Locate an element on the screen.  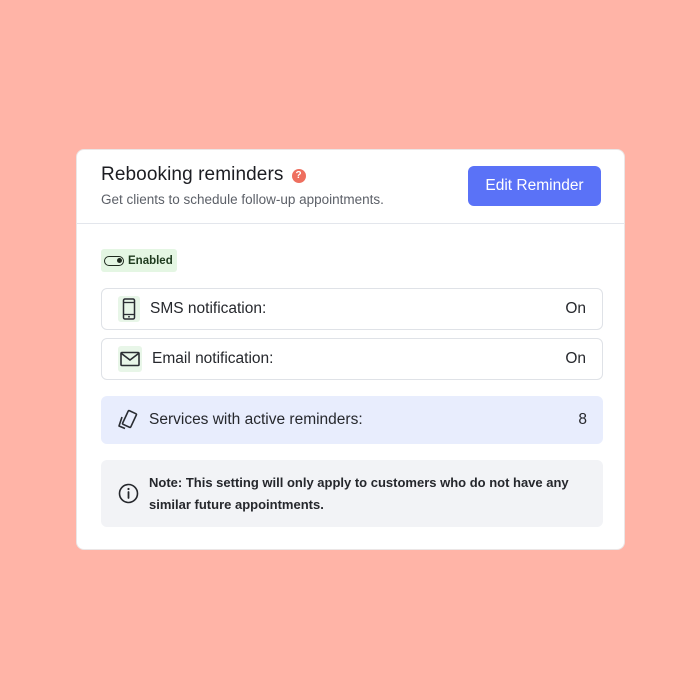
email-notification-label: Email notification: is located at coordinates (213, 358).